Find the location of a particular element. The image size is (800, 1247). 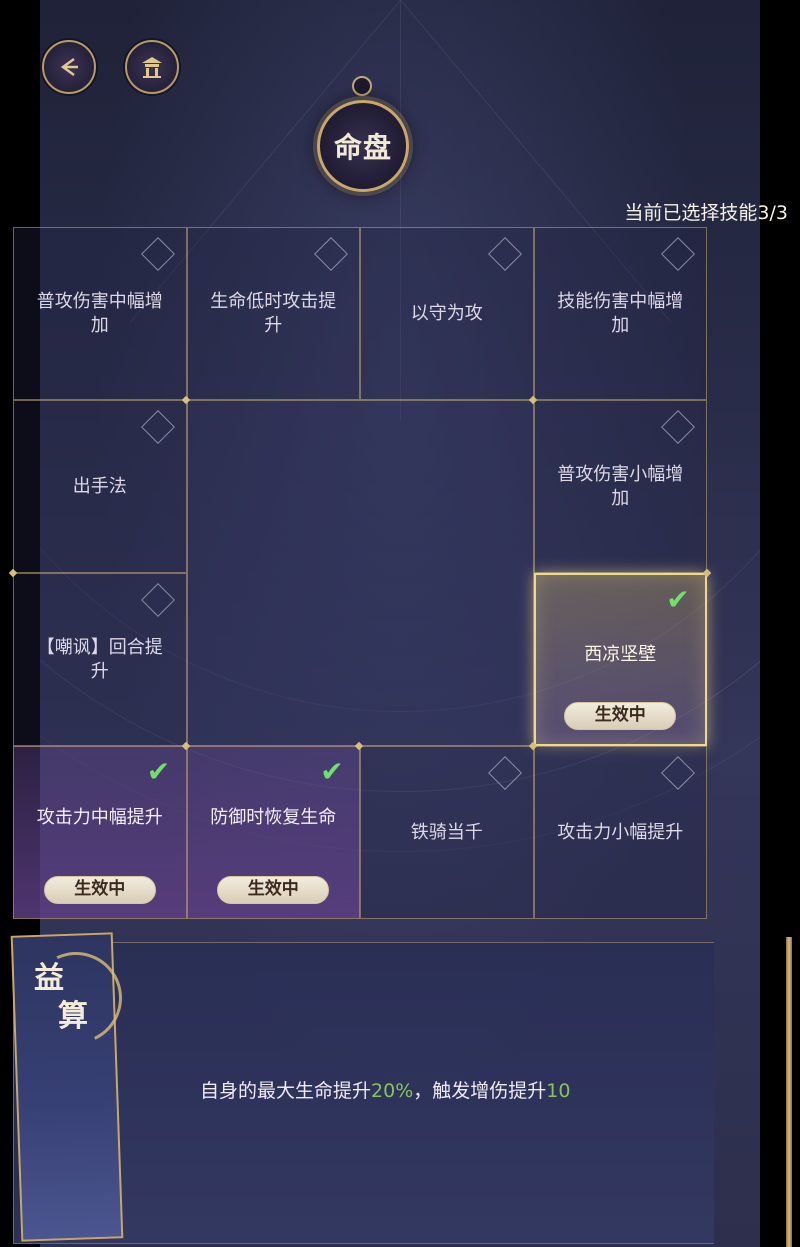

skill-cell: 生命低时攻击提升 is located at coordinates (273, 313).